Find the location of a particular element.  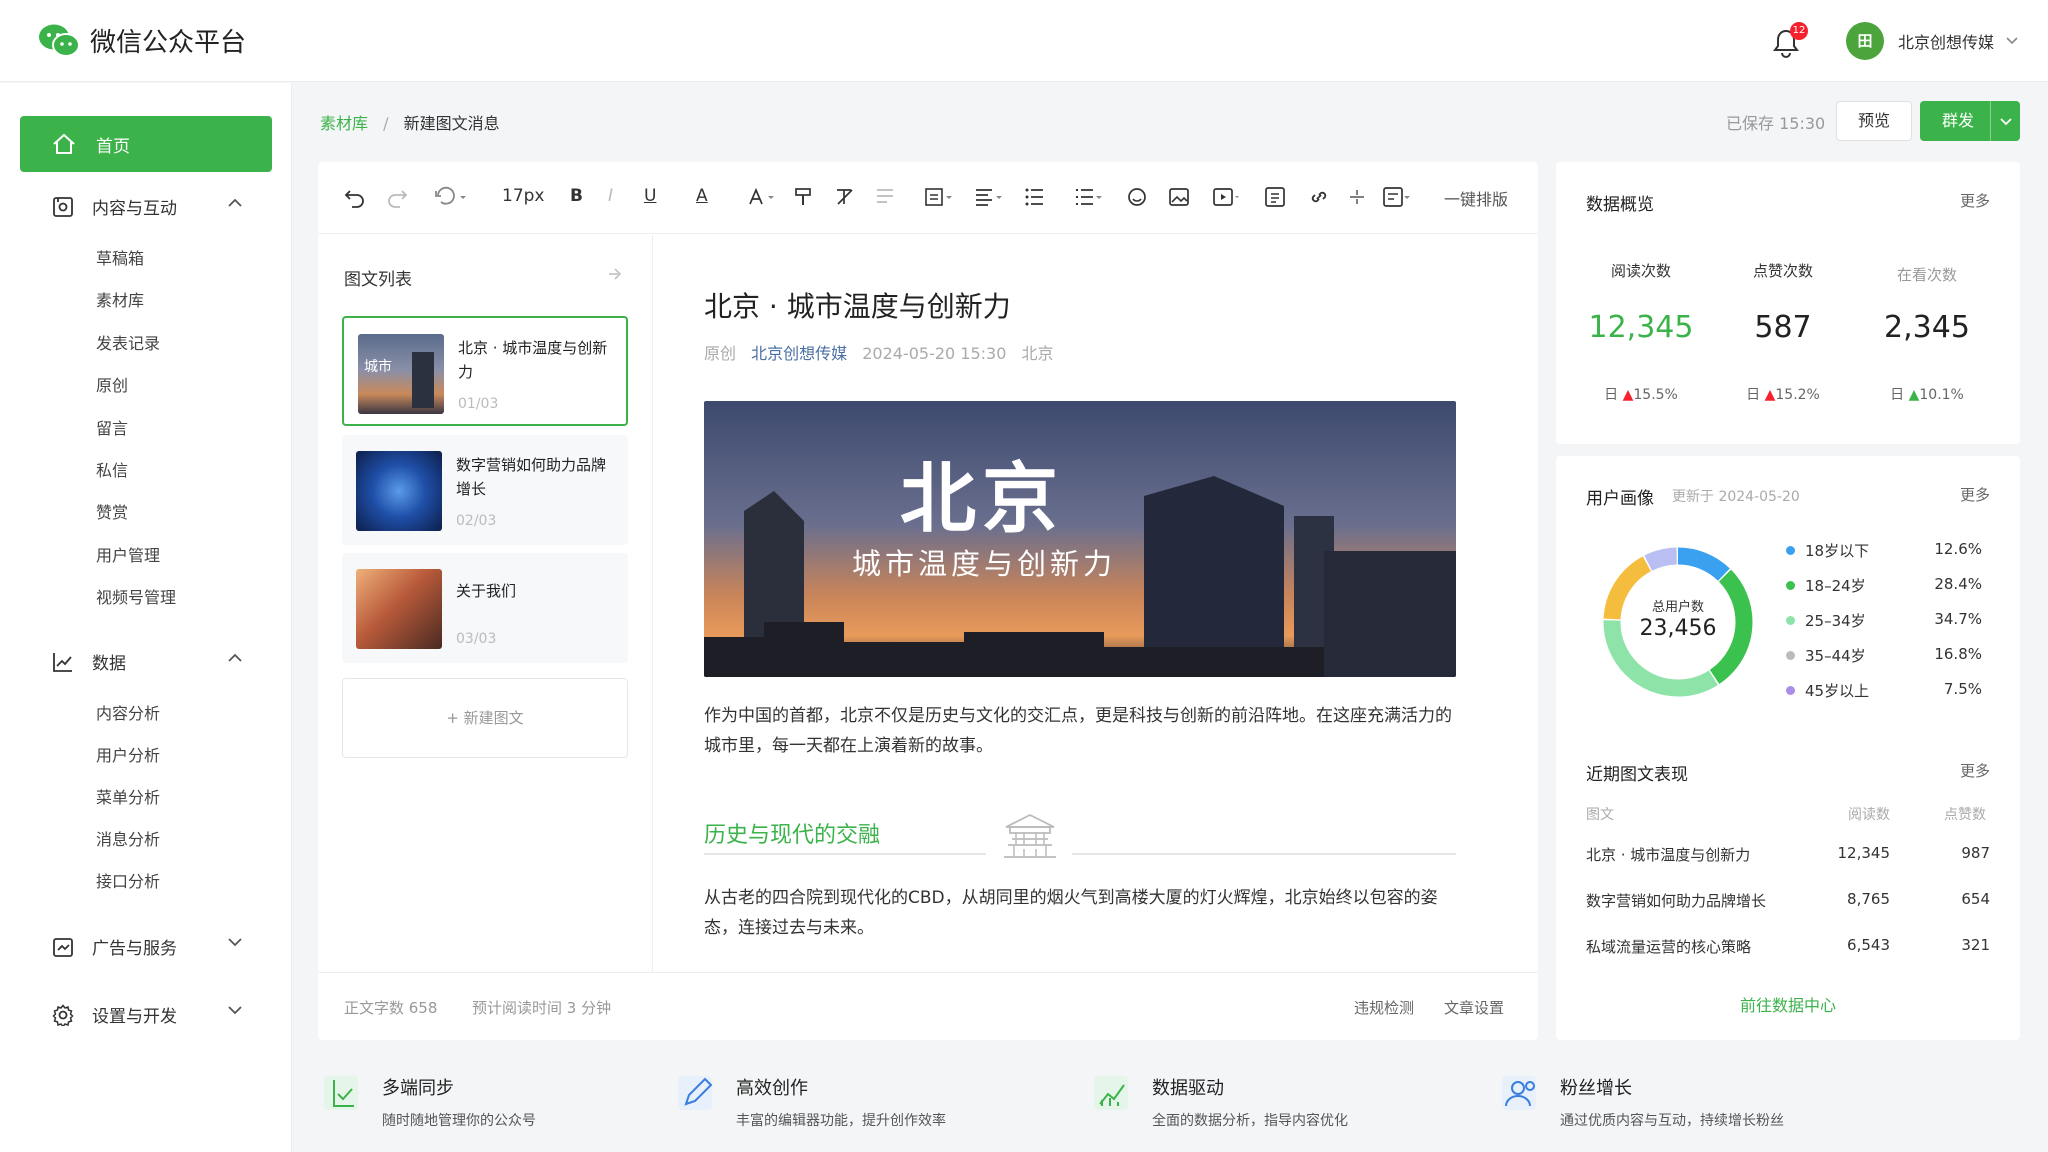

redo-icon is located at coordinates (397, 197).